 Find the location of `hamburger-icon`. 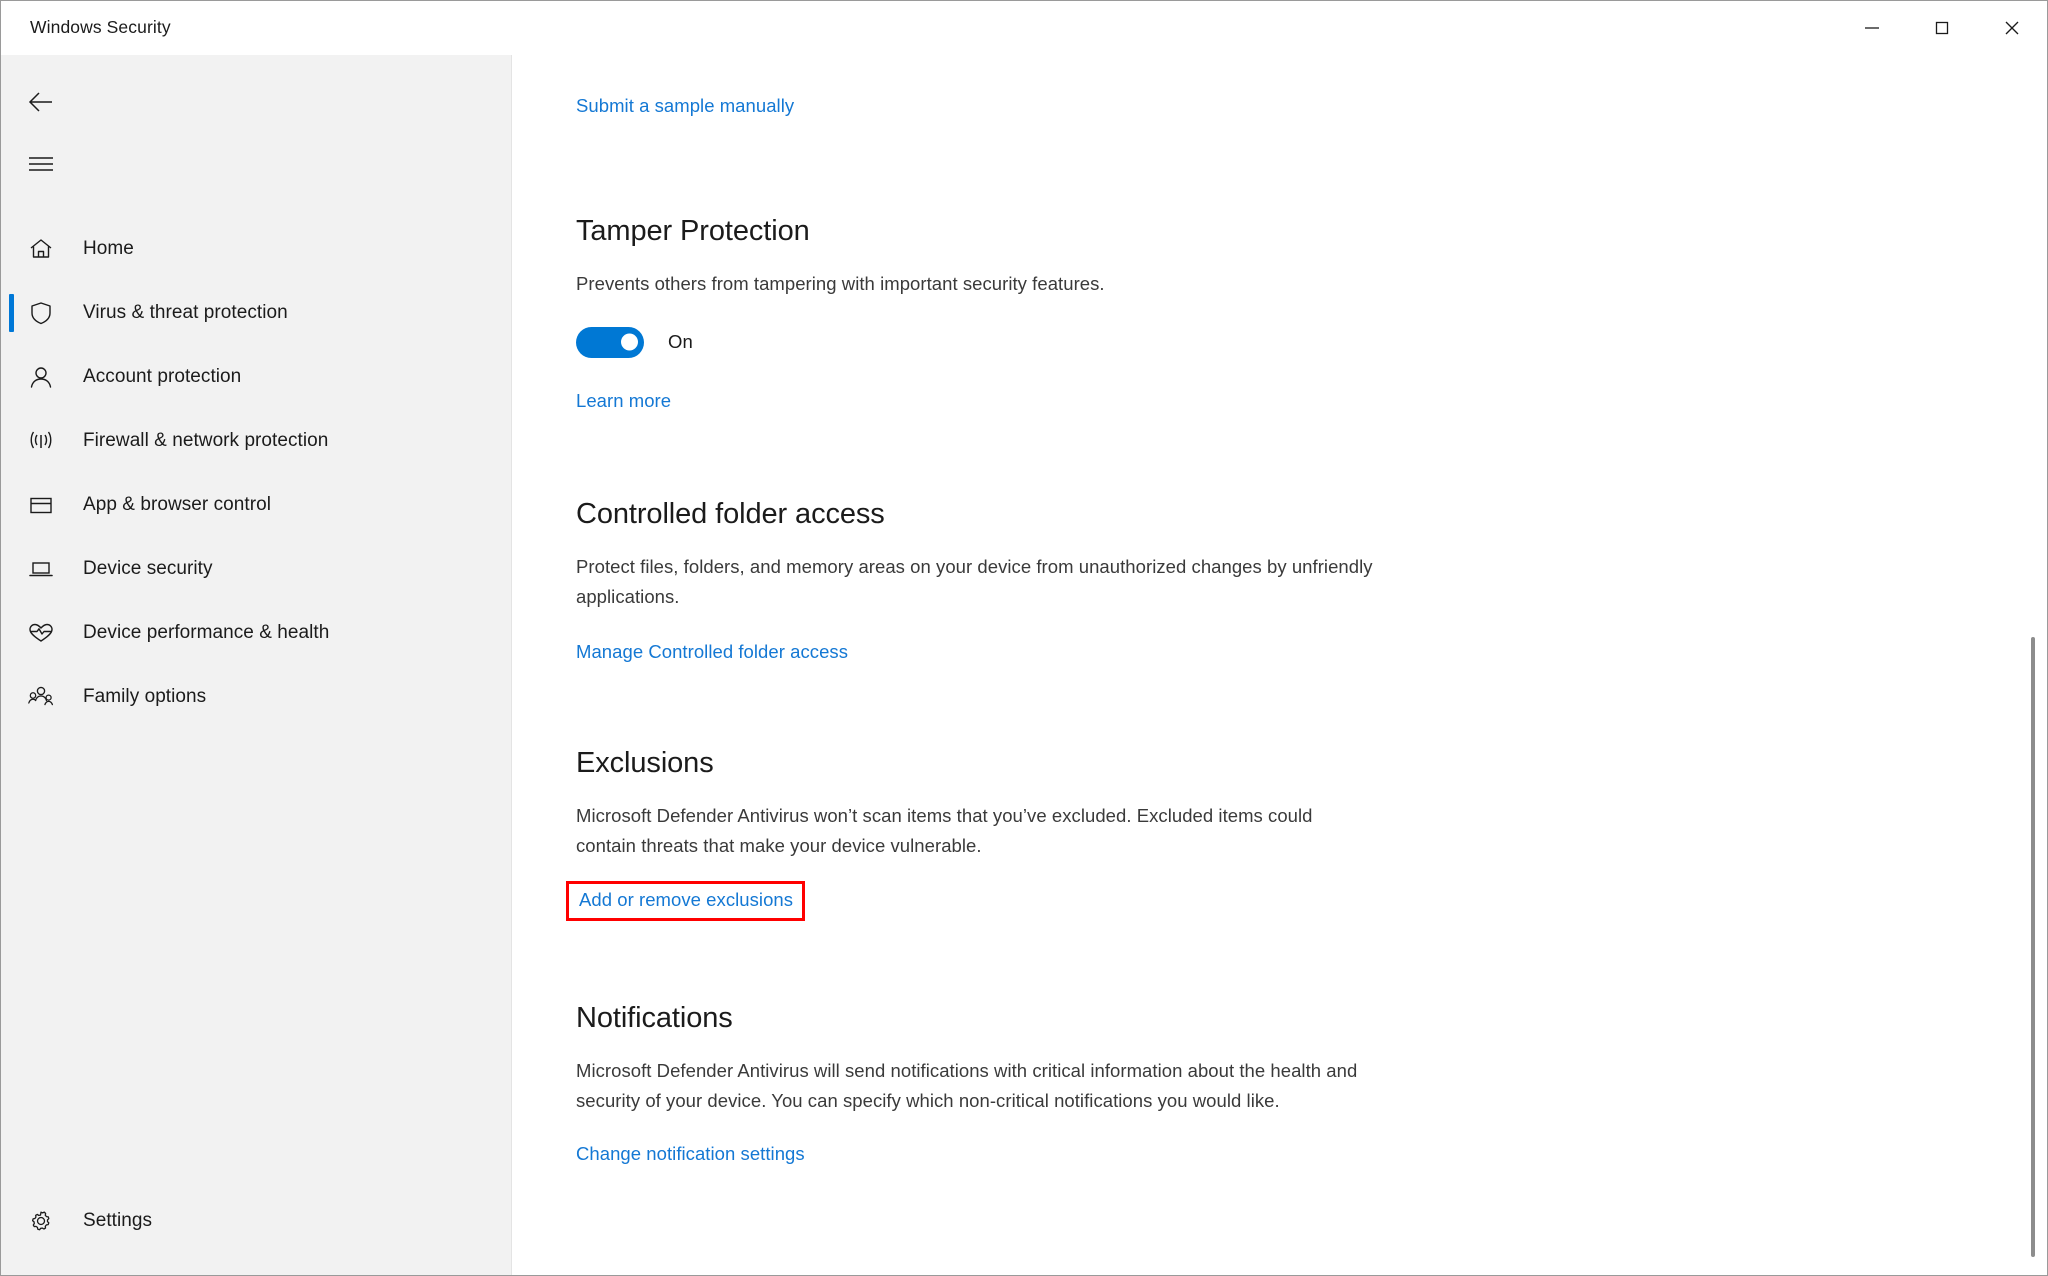

hamburger-icon is located at coordinates (41, 164).